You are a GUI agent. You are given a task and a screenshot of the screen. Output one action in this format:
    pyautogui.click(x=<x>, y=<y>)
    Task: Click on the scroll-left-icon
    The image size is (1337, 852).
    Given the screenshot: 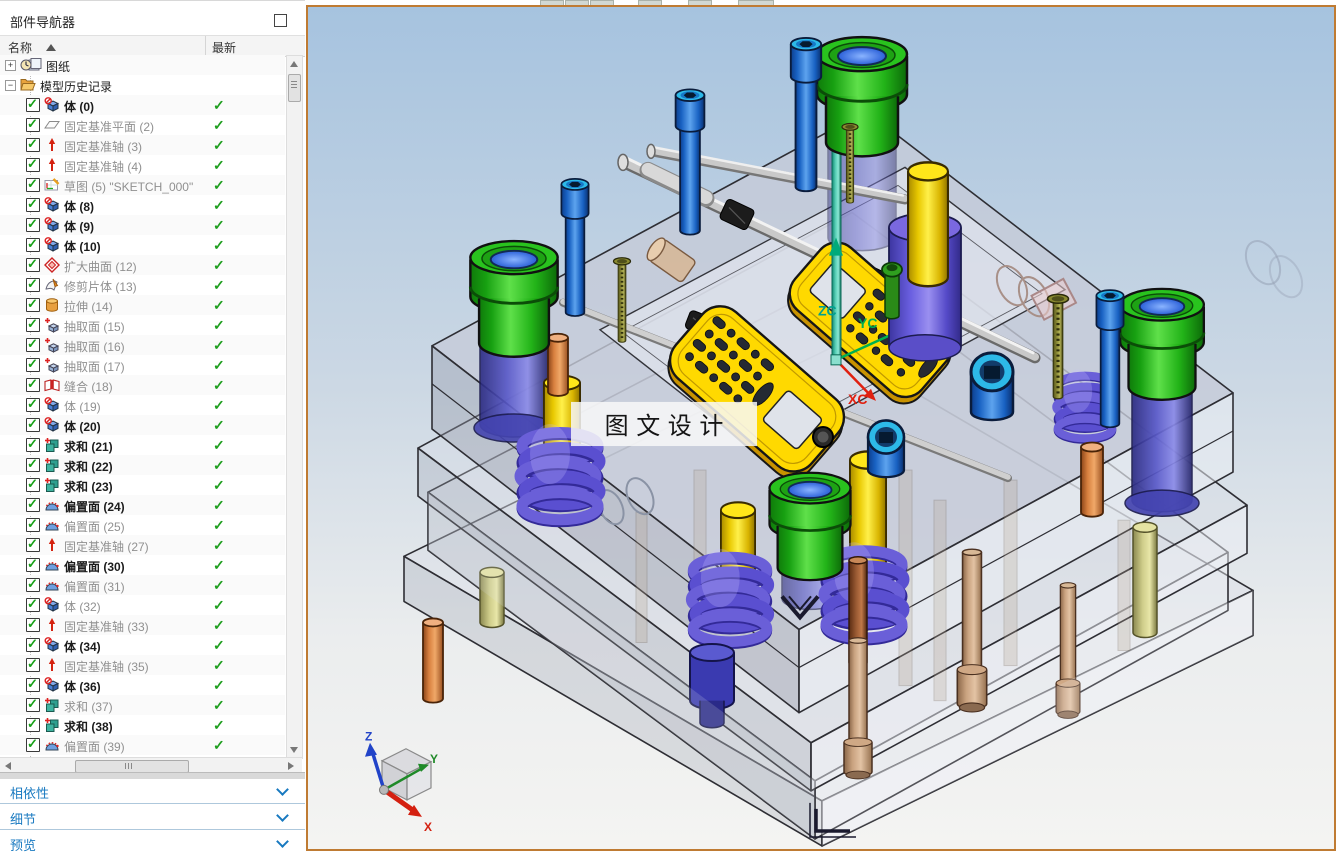 What is the action you would take?
    pyautogui.click(x=8, y=766)
    